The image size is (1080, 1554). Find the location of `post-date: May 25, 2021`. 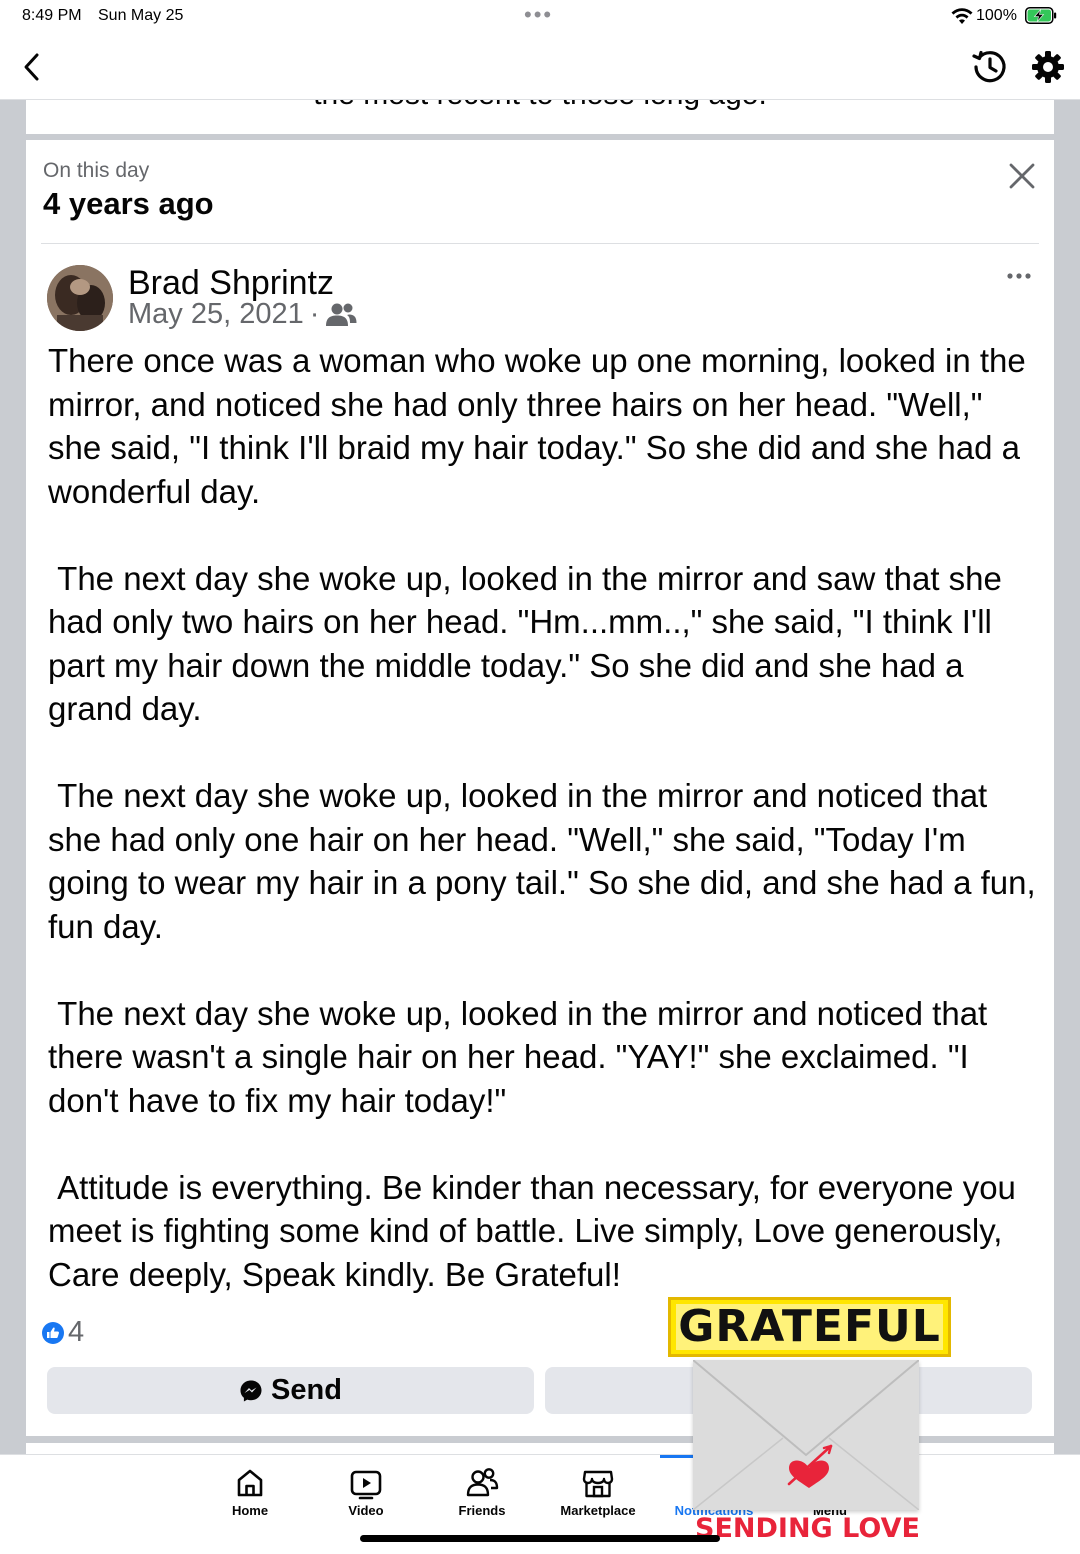

post-date: May 25, 2021 is located at coordinates (216, 314).